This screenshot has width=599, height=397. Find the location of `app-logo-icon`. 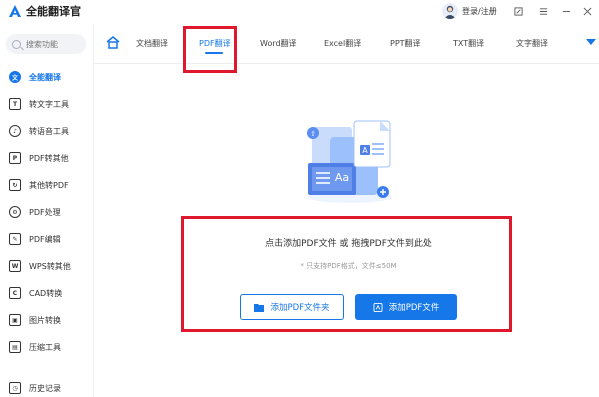

app-logo-icon is located at coordinates (15, 11).